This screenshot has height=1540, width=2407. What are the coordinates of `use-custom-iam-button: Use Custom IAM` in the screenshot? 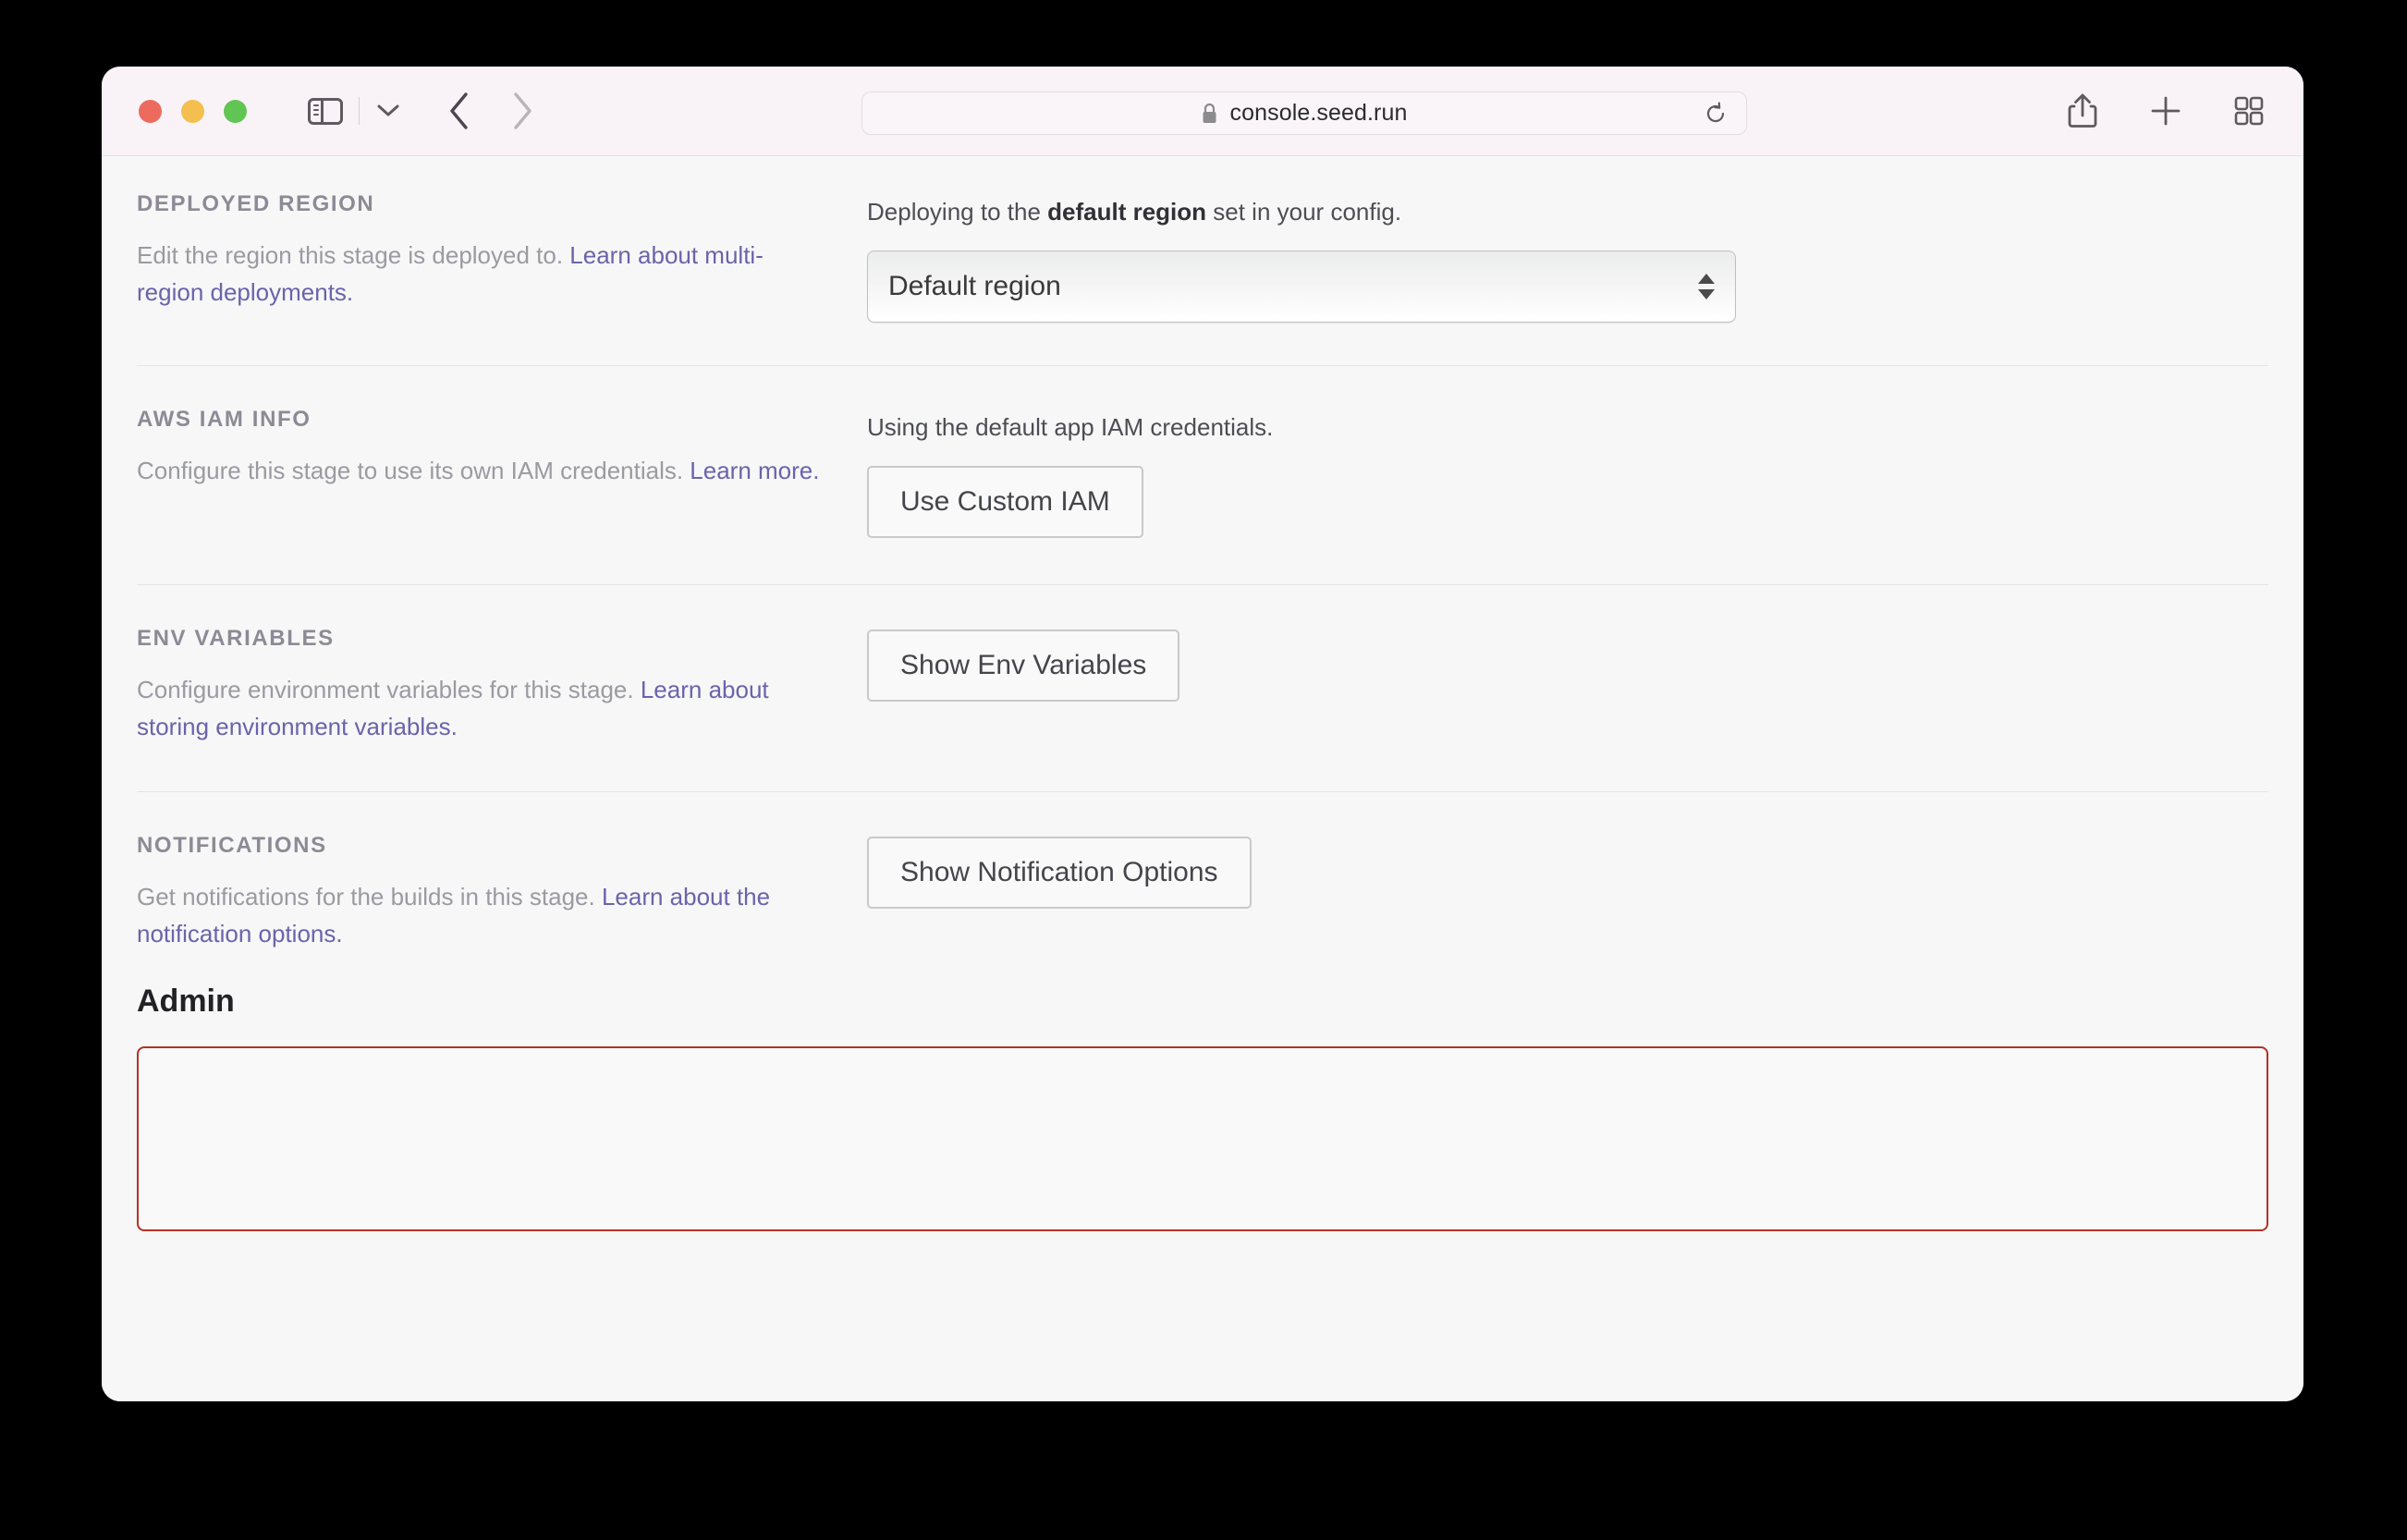 It's located at (1005, 502).